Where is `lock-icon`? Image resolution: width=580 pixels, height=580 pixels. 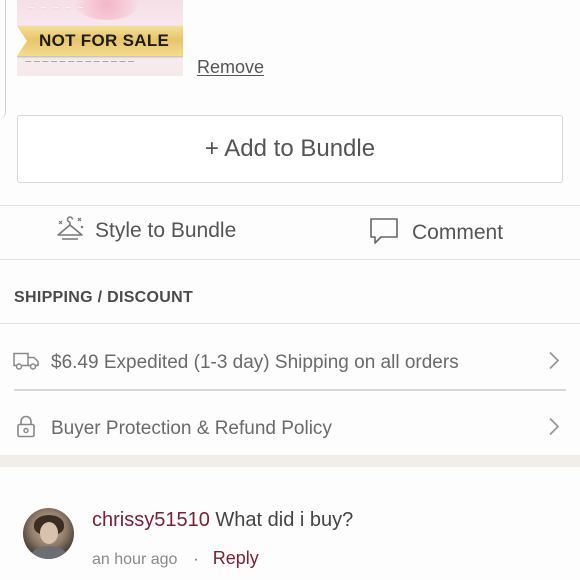 lock-icon is located at coordinates (26, 429).